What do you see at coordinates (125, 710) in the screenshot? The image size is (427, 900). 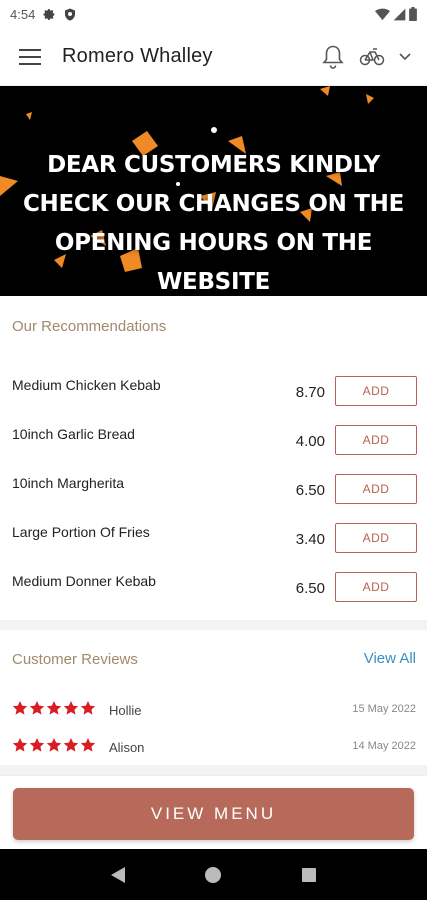 I see `reviewer-name: Hollie` at bounding box center [125, 710].